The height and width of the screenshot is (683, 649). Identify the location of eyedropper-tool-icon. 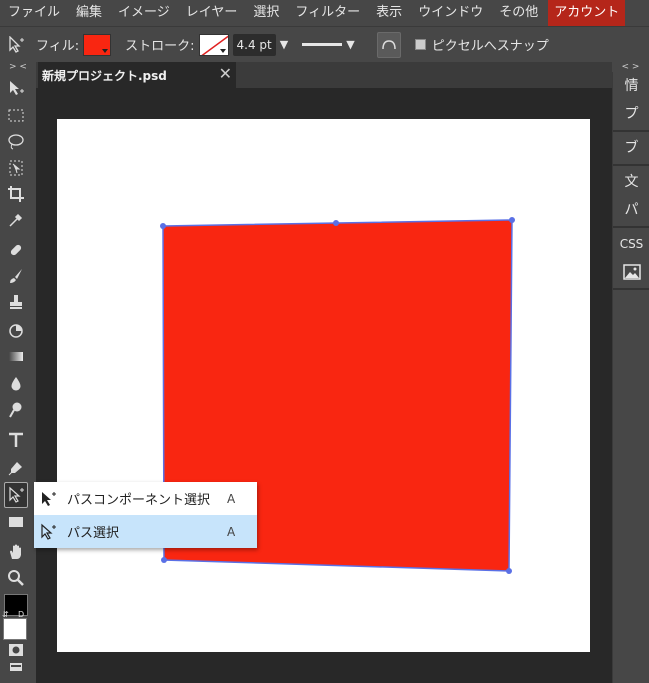
(16, 220).